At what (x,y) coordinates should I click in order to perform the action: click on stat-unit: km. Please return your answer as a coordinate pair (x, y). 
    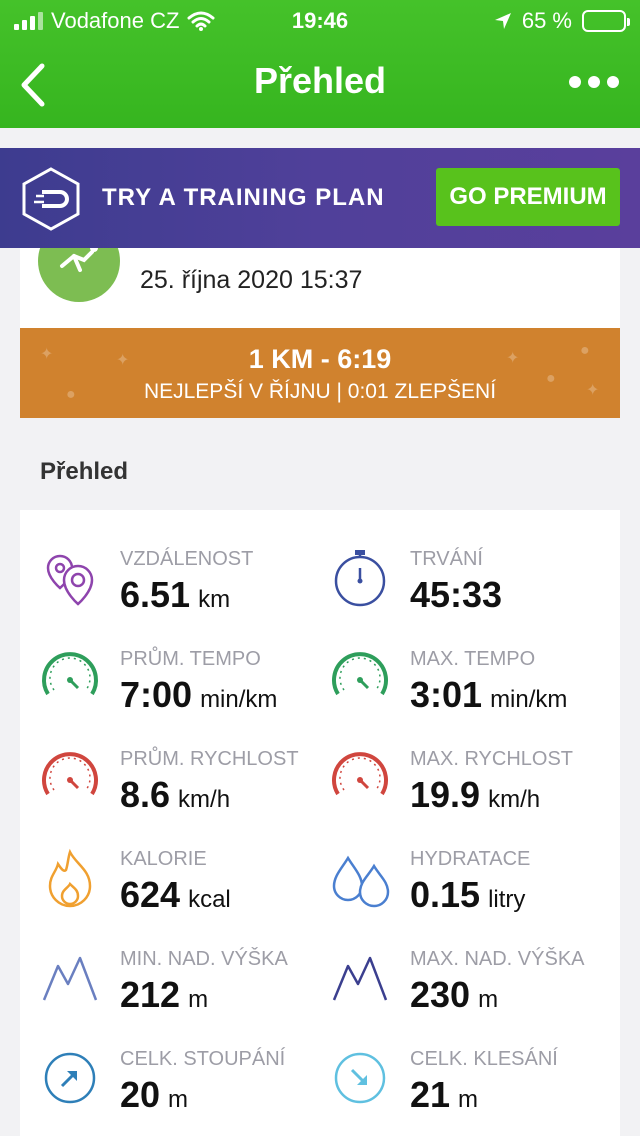
    Looking at the image, I should click on (214, 599).